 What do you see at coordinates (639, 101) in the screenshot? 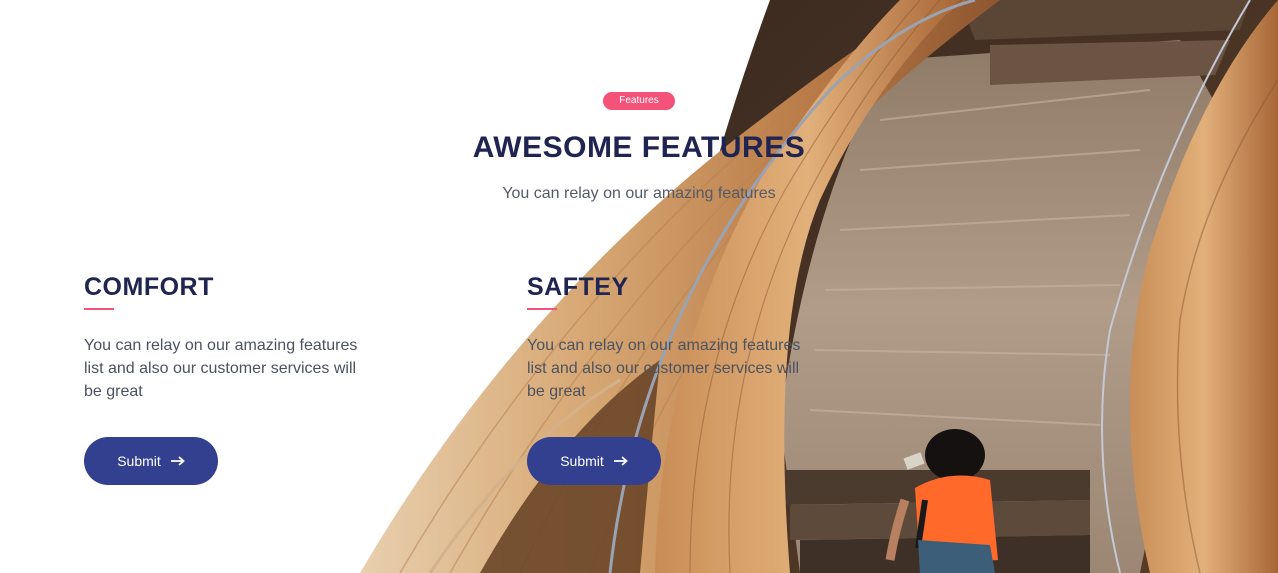
I see `features-badge: Features` at bounding box center [639, 101].